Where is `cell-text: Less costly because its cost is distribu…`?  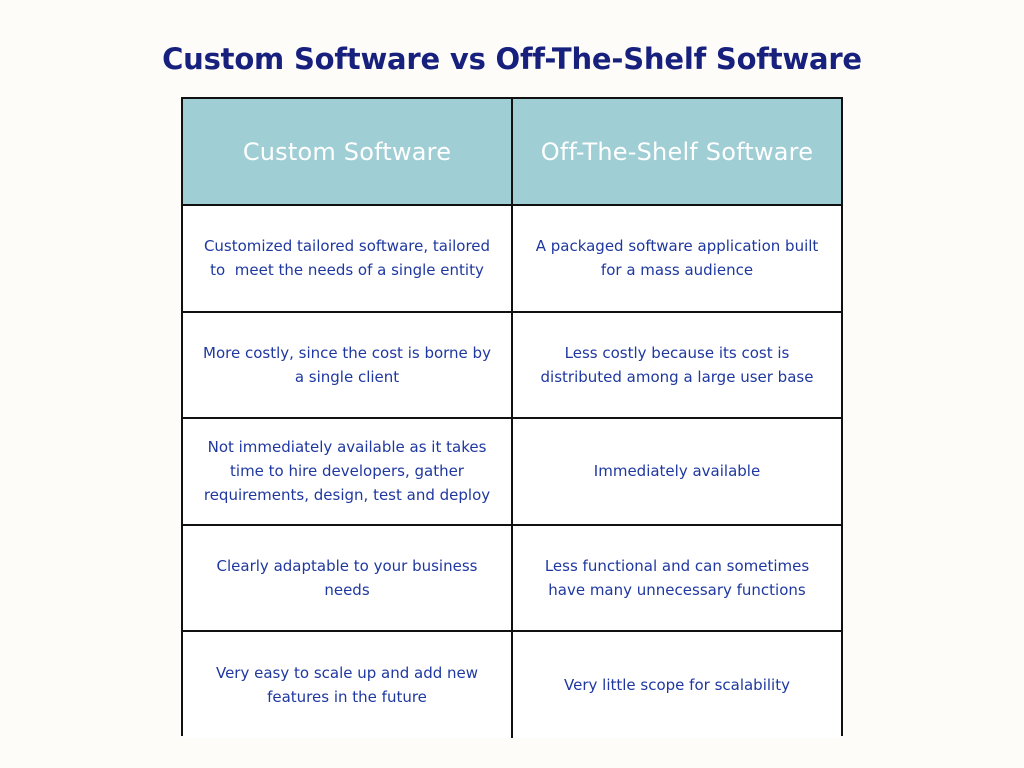
cell-text: Less costly because its cost is distribu… is located at coordinates (677, 364).